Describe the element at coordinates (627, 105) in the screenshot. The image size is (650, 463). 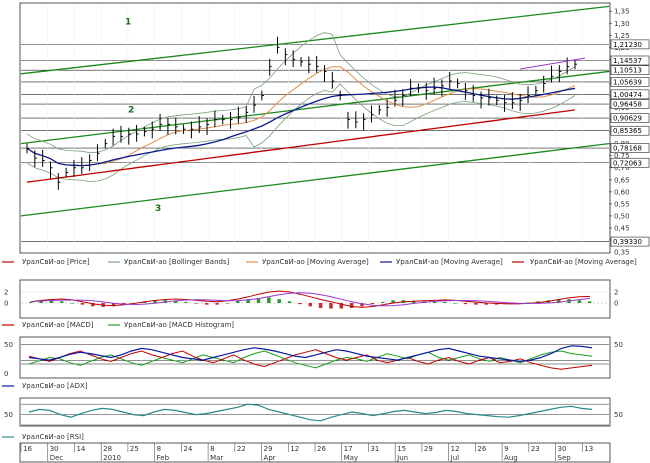
I see `price-label: 0,96458` at that location.